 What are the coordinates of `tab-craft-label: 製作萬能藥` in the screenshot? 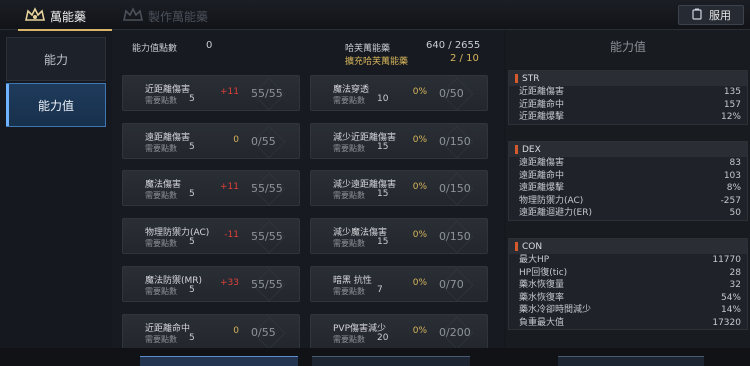 It's located at (178, 16).